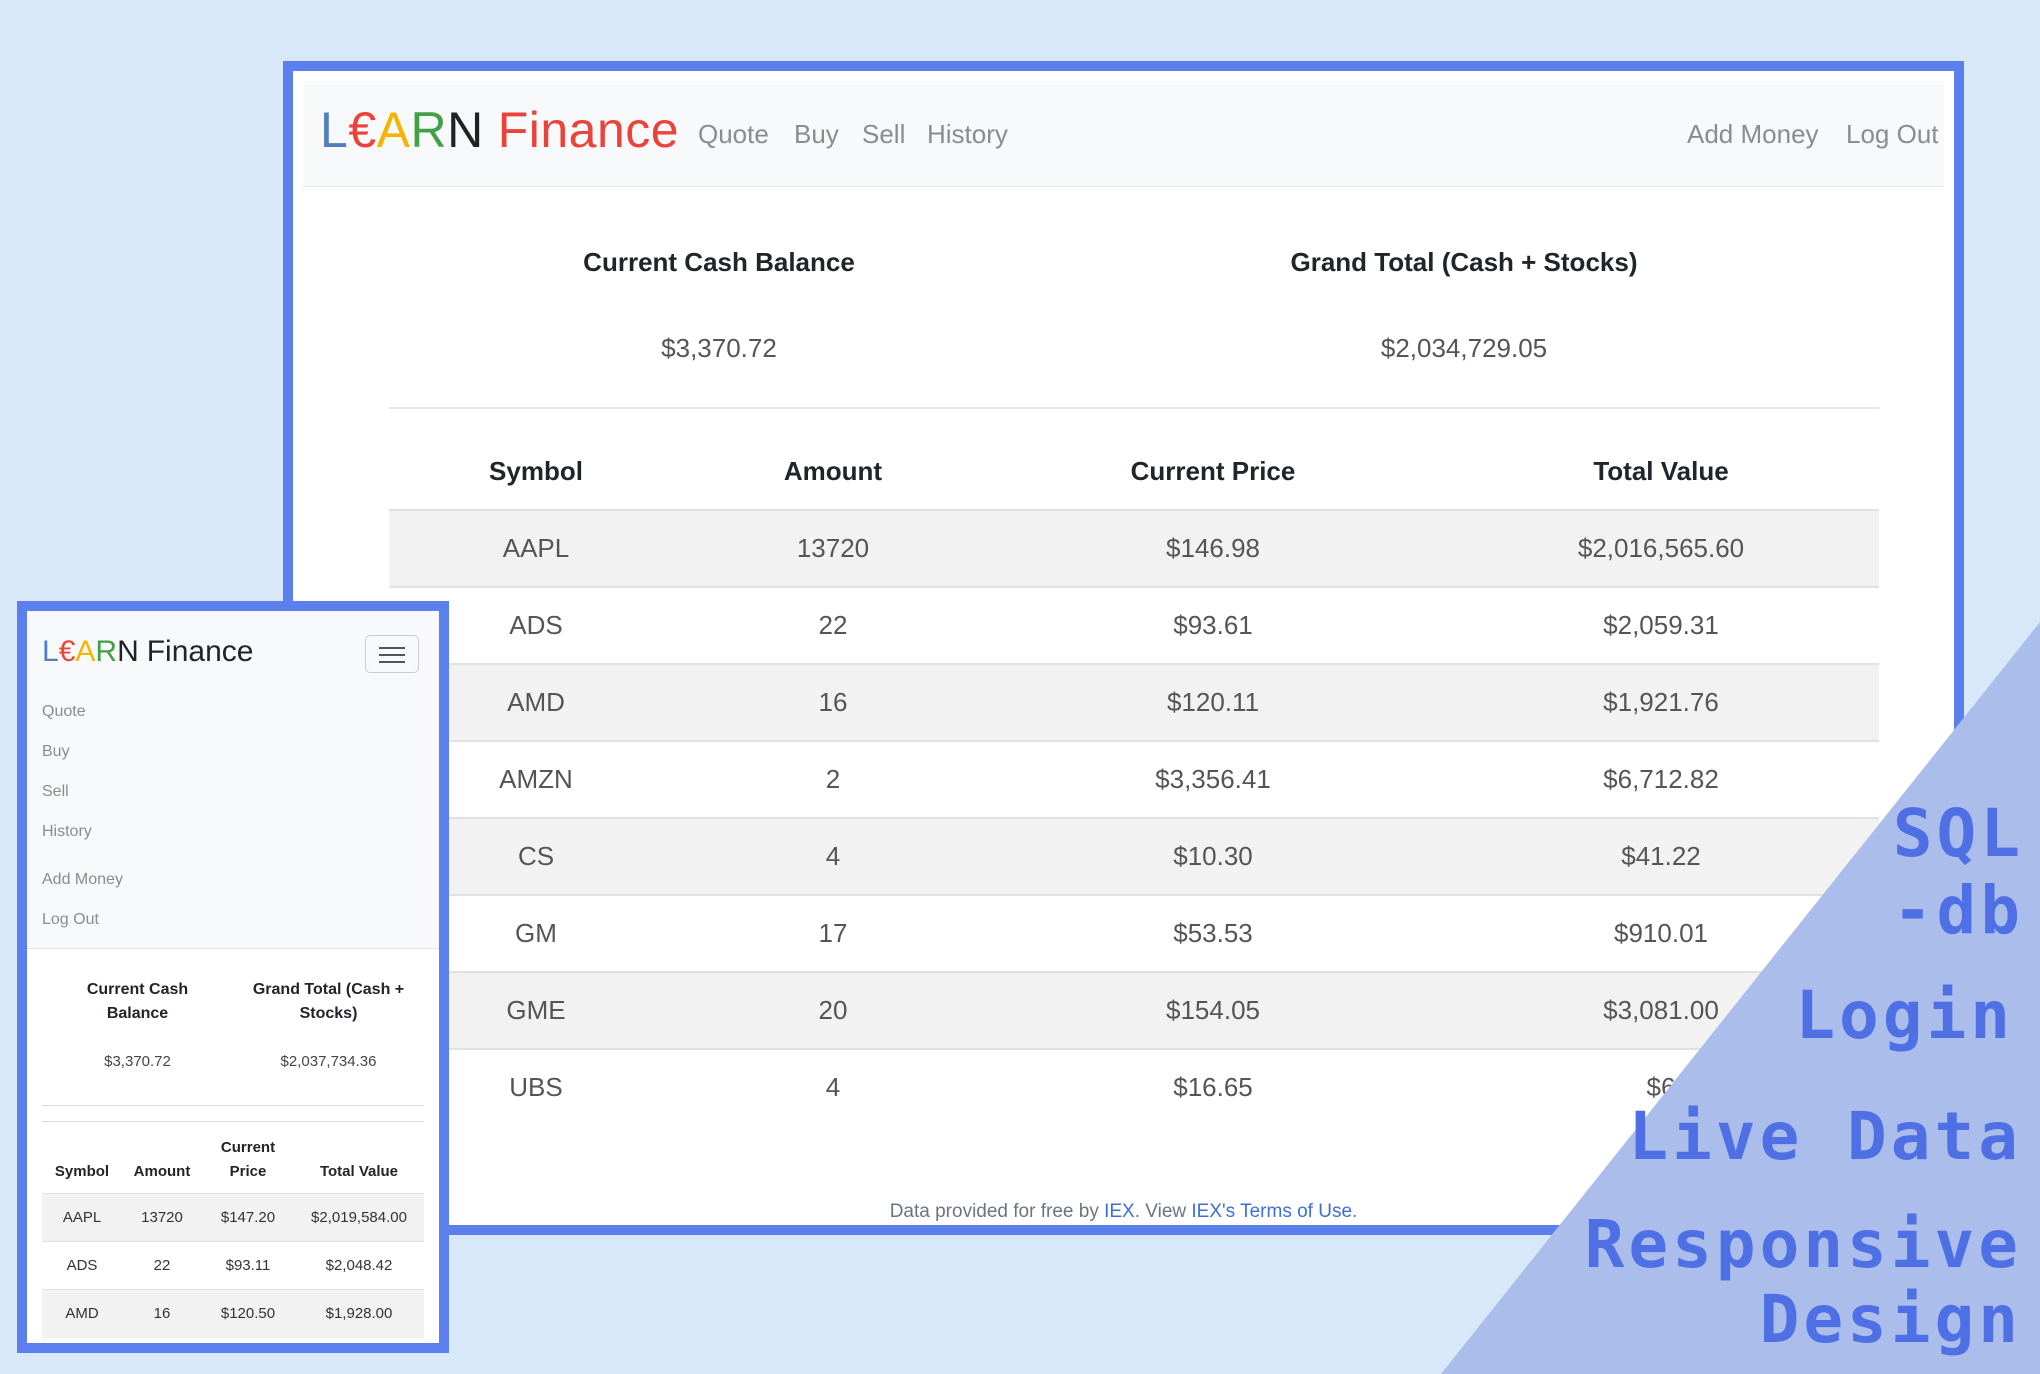 This screenshot has height=1374, width=2040. Describe the element at coordinates (359, 1217) in the screenshot. I see `cell-total: $2,019,584.00` at that location.